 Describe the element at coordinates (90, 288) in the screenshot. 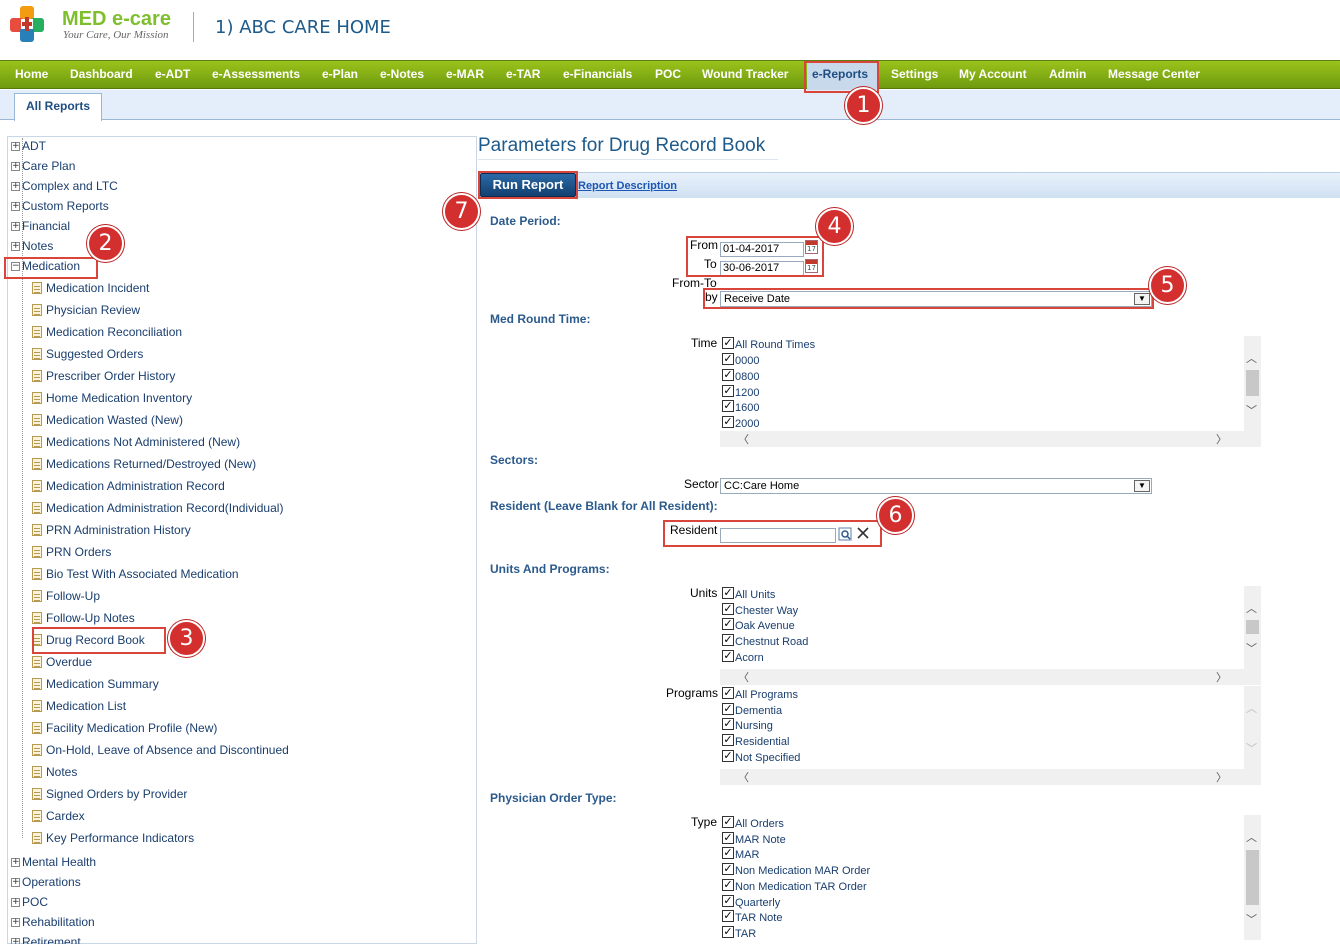

I see `tree-leaf: Medication Incident` at that location.